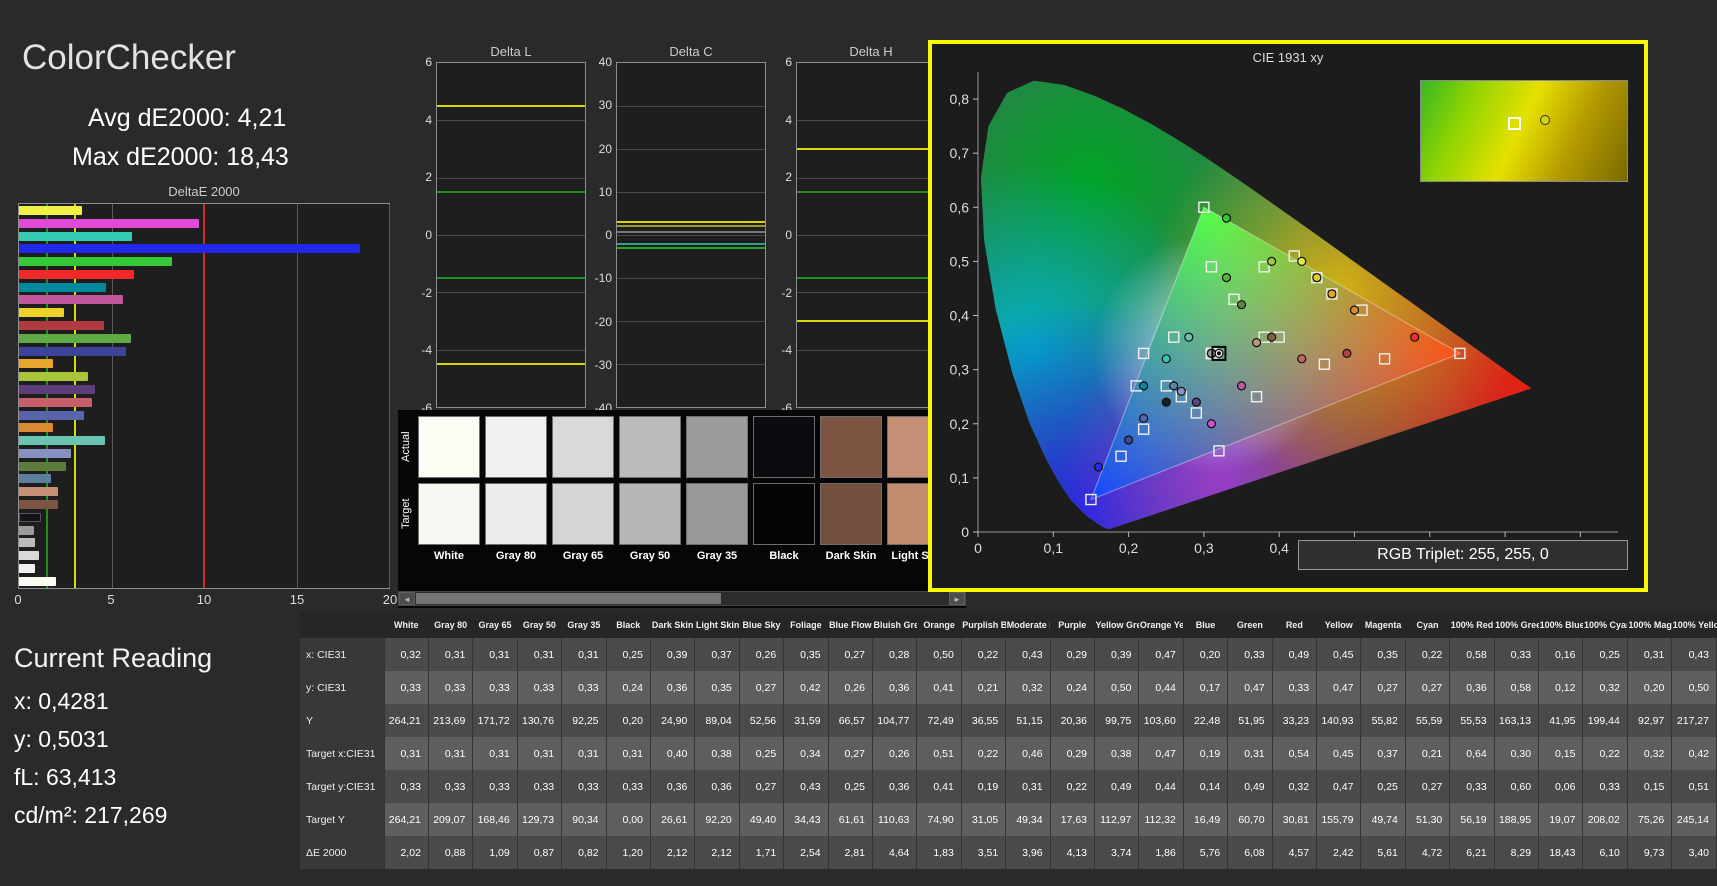 This screenshot has height=886, width=1717. What do you see at coordinates (1517, 753) in the screenshot?
I see `table-cell: 0,30` at bounding box center [1517, 753].